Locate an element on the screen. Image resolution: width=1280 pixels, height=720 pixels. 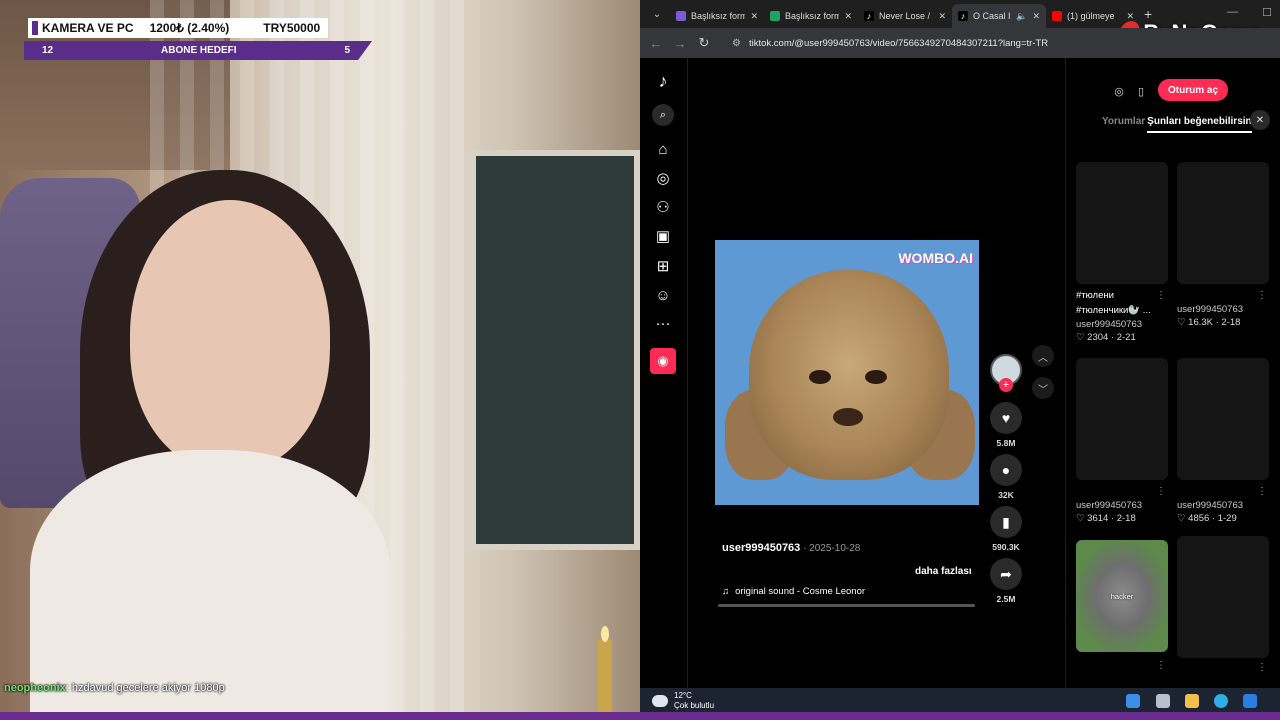
phone-icon: ▯ is located at coordinates (1141, 91).